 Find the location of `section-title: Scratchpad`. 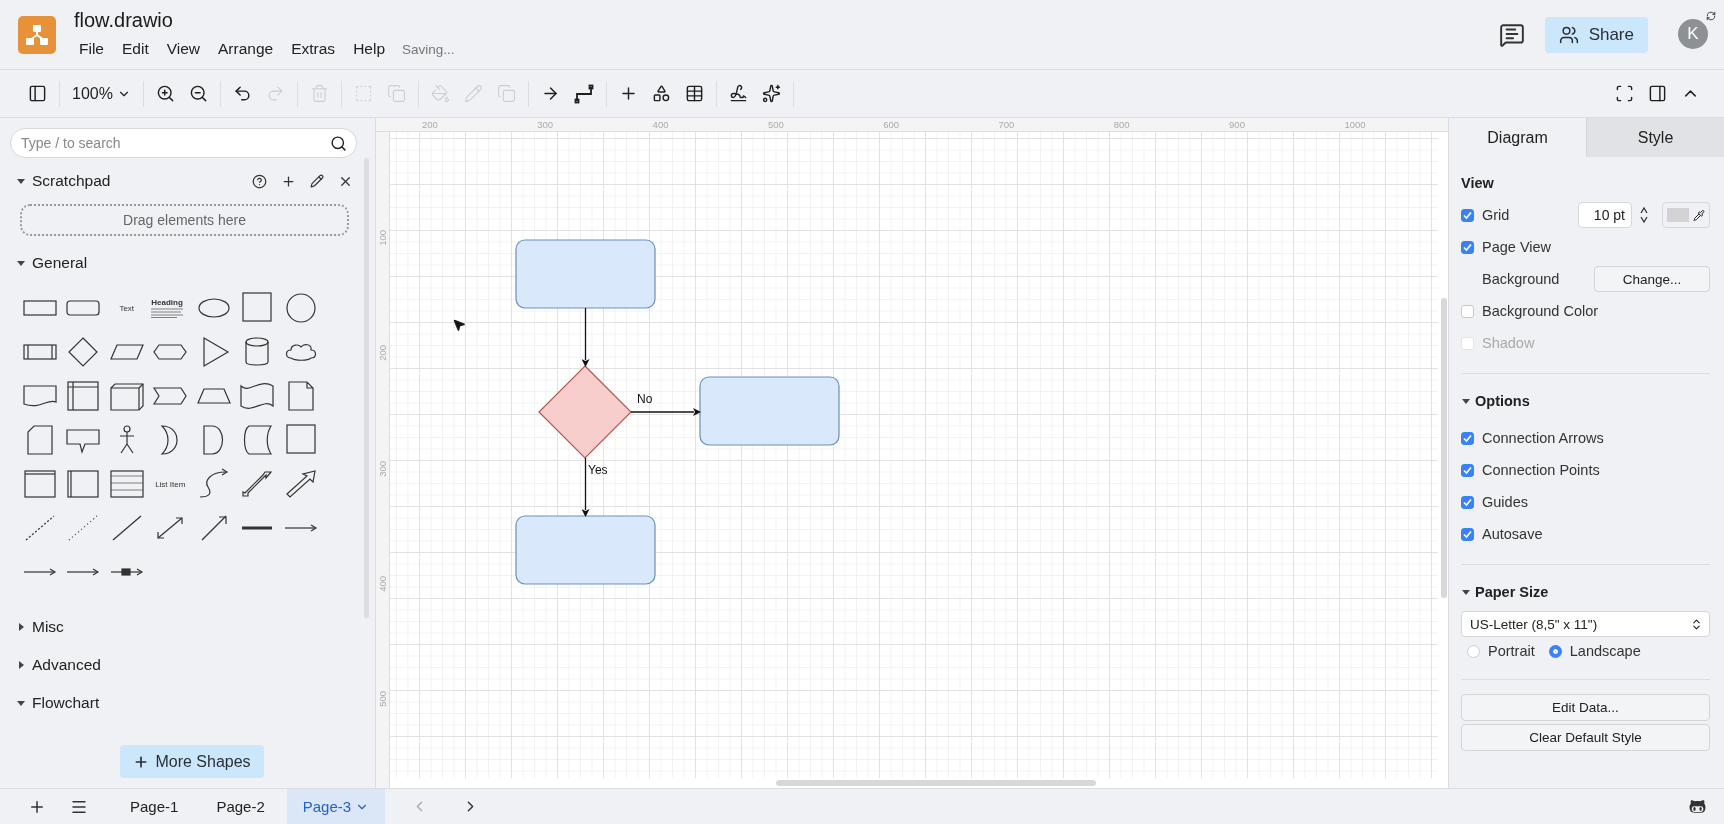

section-title: Scratchpad is located at coordinates (137, 181).